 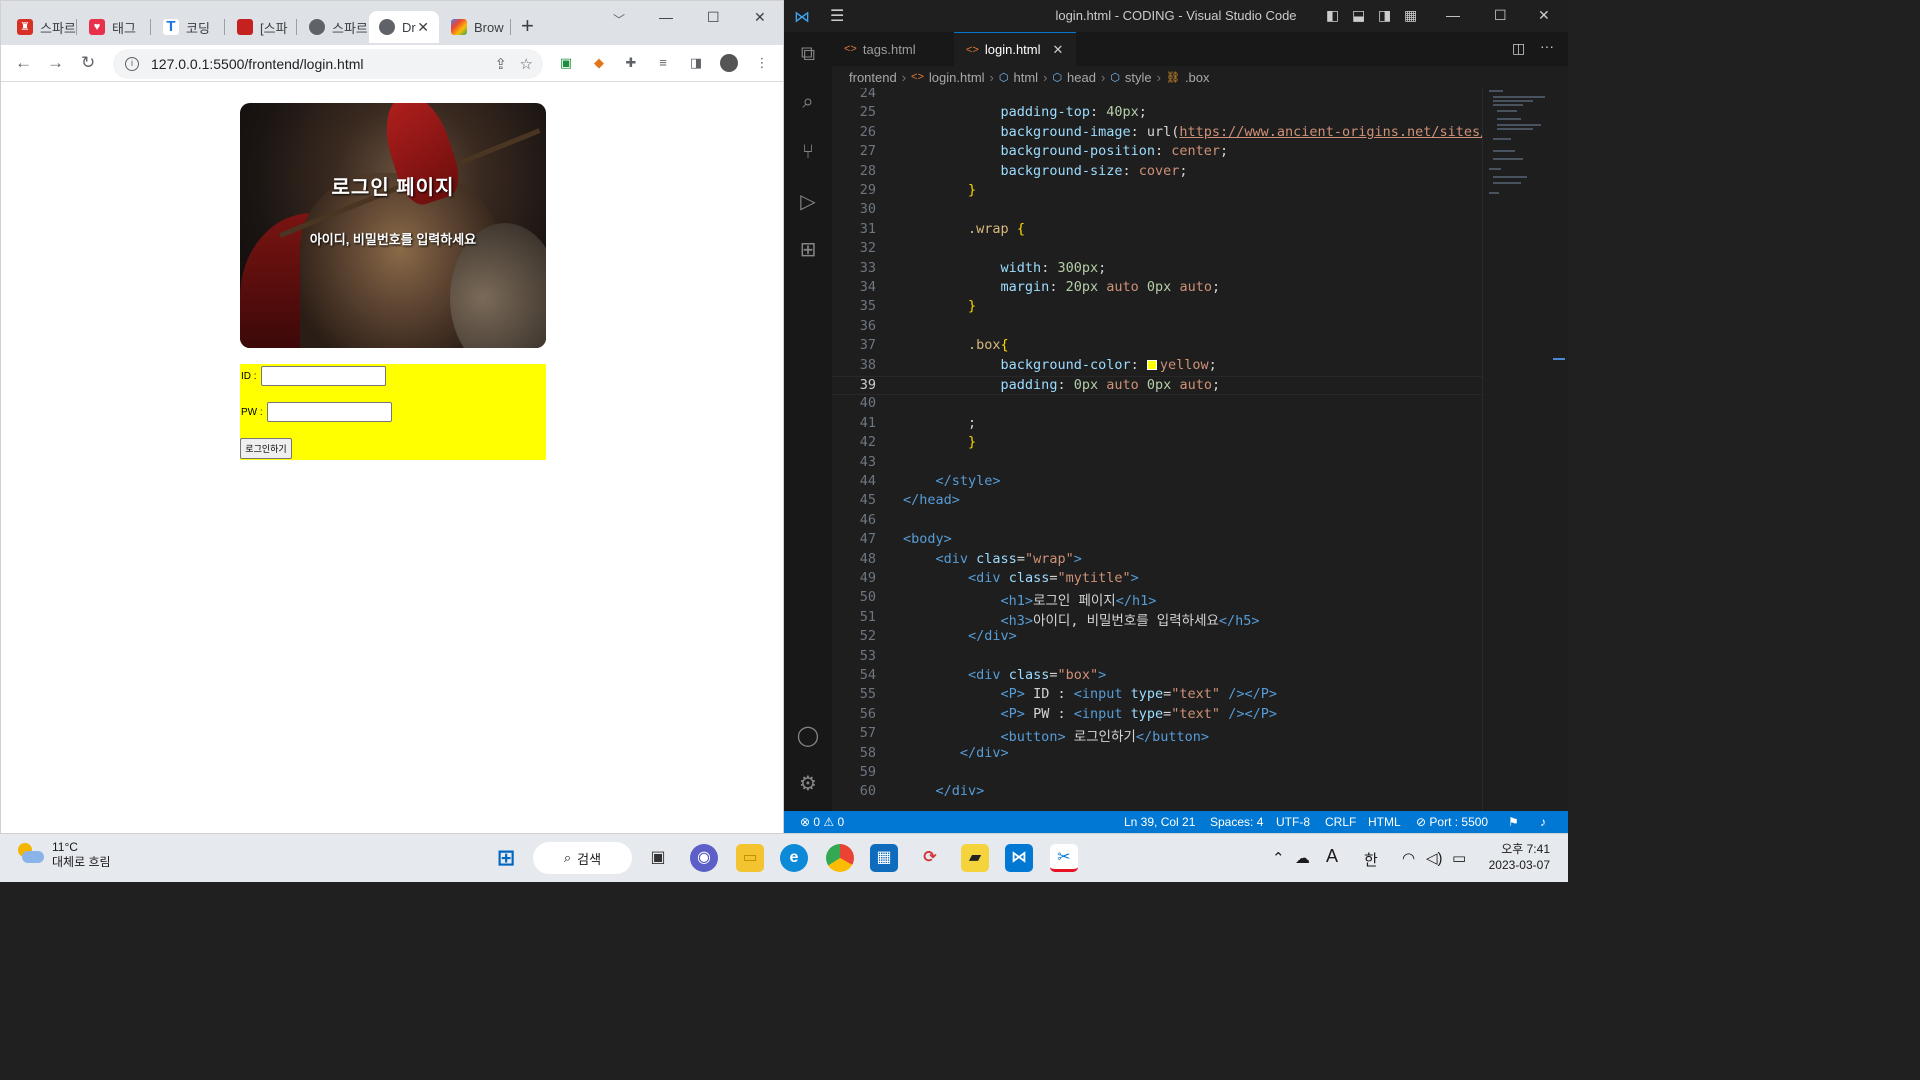 I want to click on tab-login-html: <> login.html ✕, so click(x=1015, y=49).